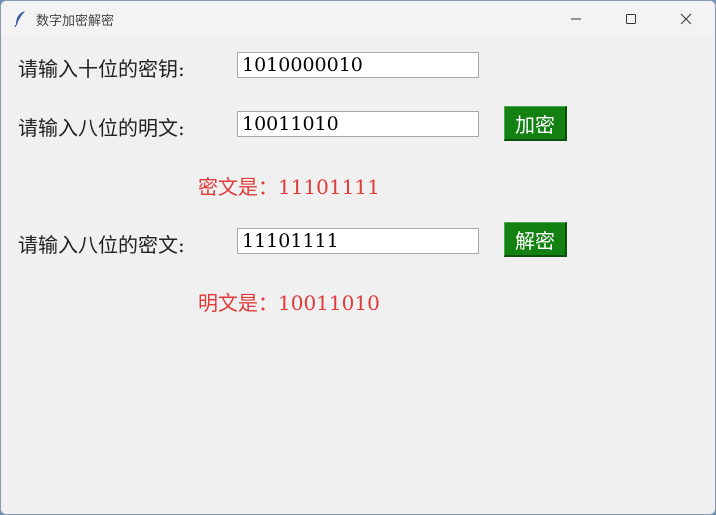  Describe the element at coordinates (358, 124) in the screenshot. I see `plaintext-input` at that location.